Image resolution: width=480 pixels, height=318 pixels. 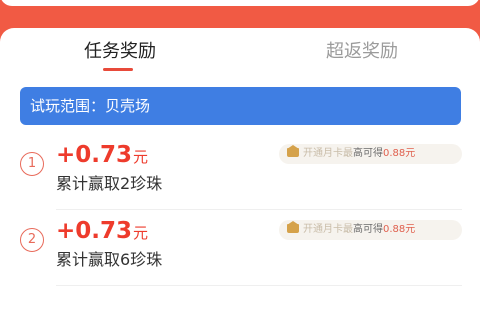 What do you see at coordinates (32, 240) in the screenshot?
I see `task-number-badge: 2` at bounding box center [32, 240].